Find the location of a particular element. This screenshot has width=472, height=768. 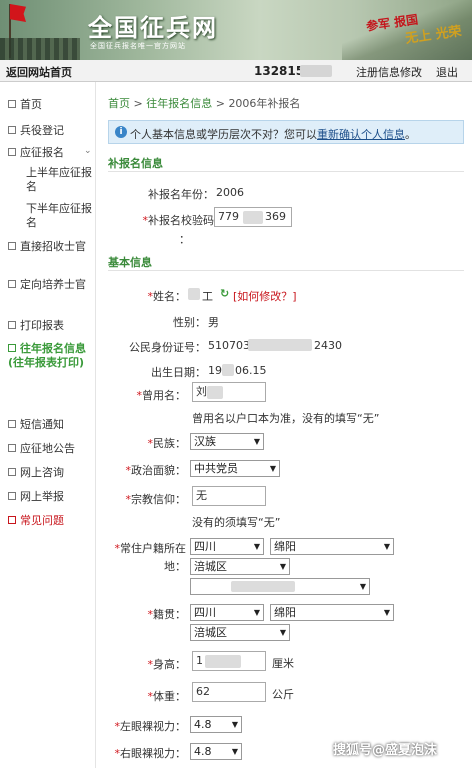

sidebar-item-label: 网上咨询 is located at coordinates (42, 472).